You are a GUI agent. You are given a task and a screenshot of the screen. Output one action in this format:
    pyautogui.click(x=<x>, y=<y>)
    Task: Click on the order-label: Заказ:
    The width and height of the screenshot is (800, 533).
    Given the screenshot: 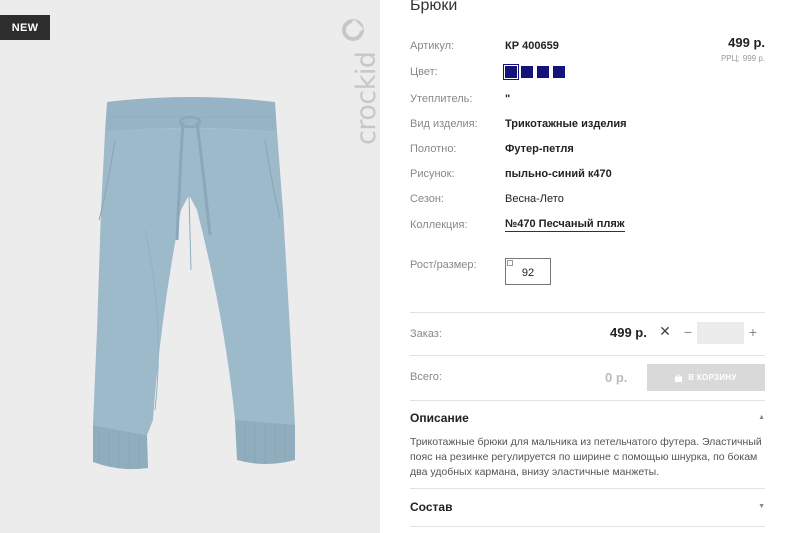 What is the action you would take?
    pyautogui.click(x=426, y=334)
    